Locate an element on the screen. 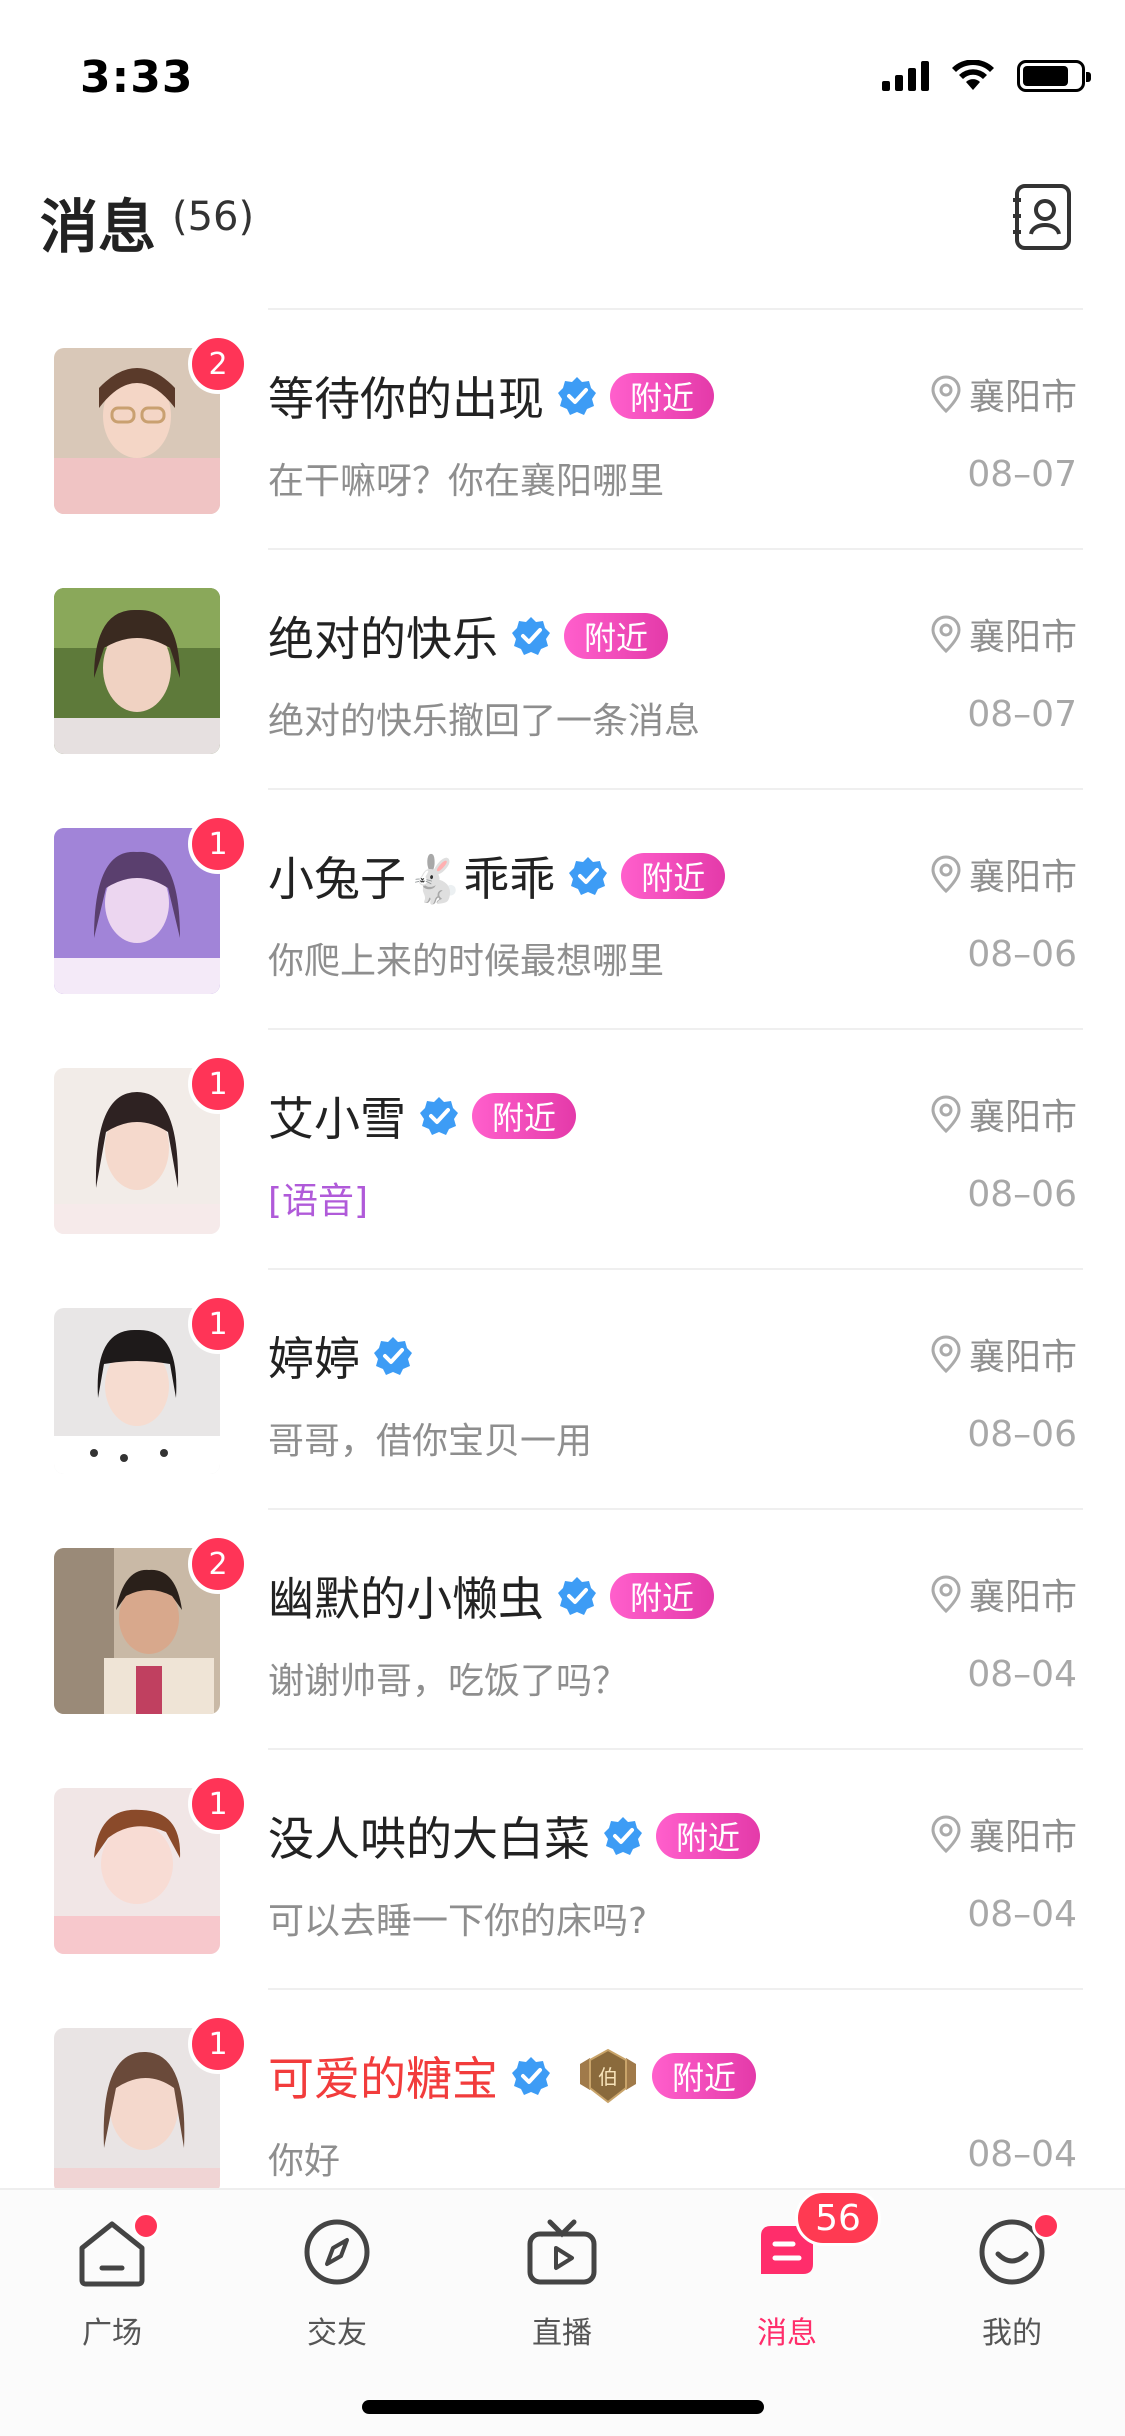  contact-name: 小兔子🐇乖乖 is located at coordinates (412, 879).